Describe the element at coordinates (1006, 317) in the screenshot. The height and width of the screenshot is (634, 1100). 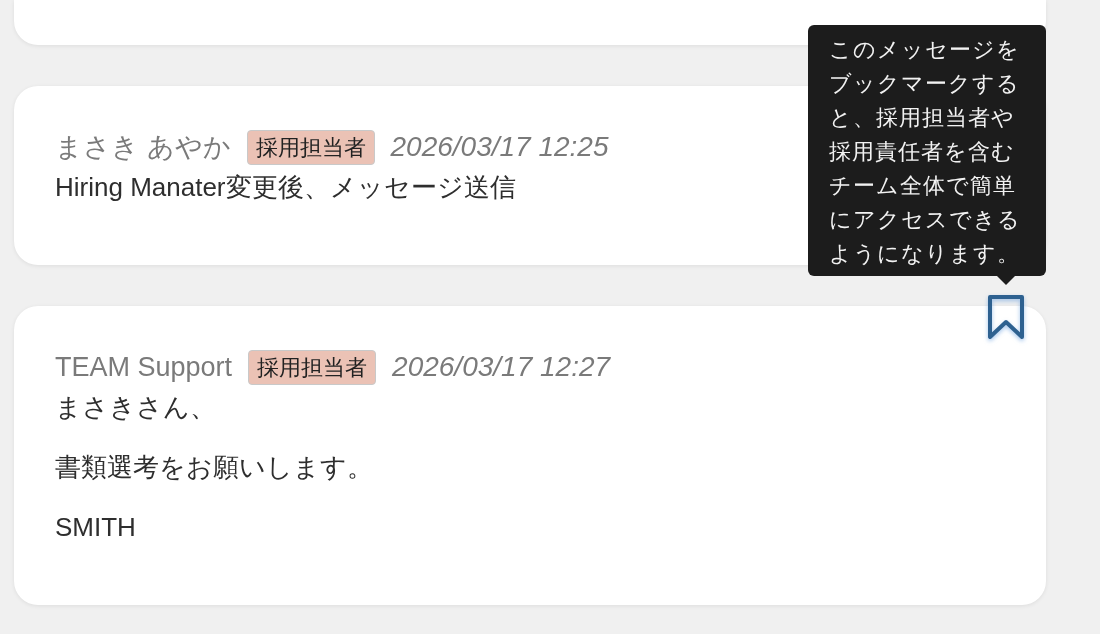
I see `bookmark-icon` at that location.